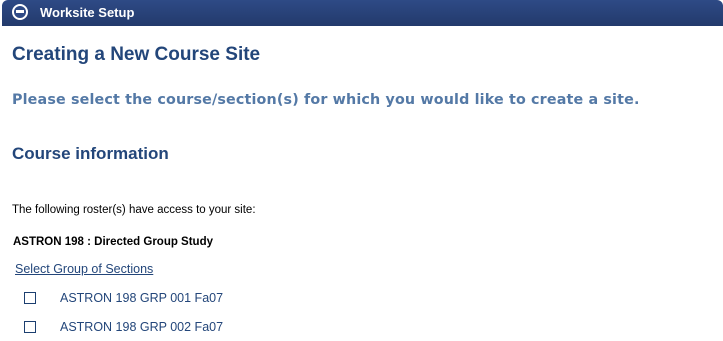 This screenshot has height=341, width=723. Describe the element at coordinates (142, 327) in the screenshot. I see `section-label: ASTRON 198 GRP 002 Fa07` at that location.